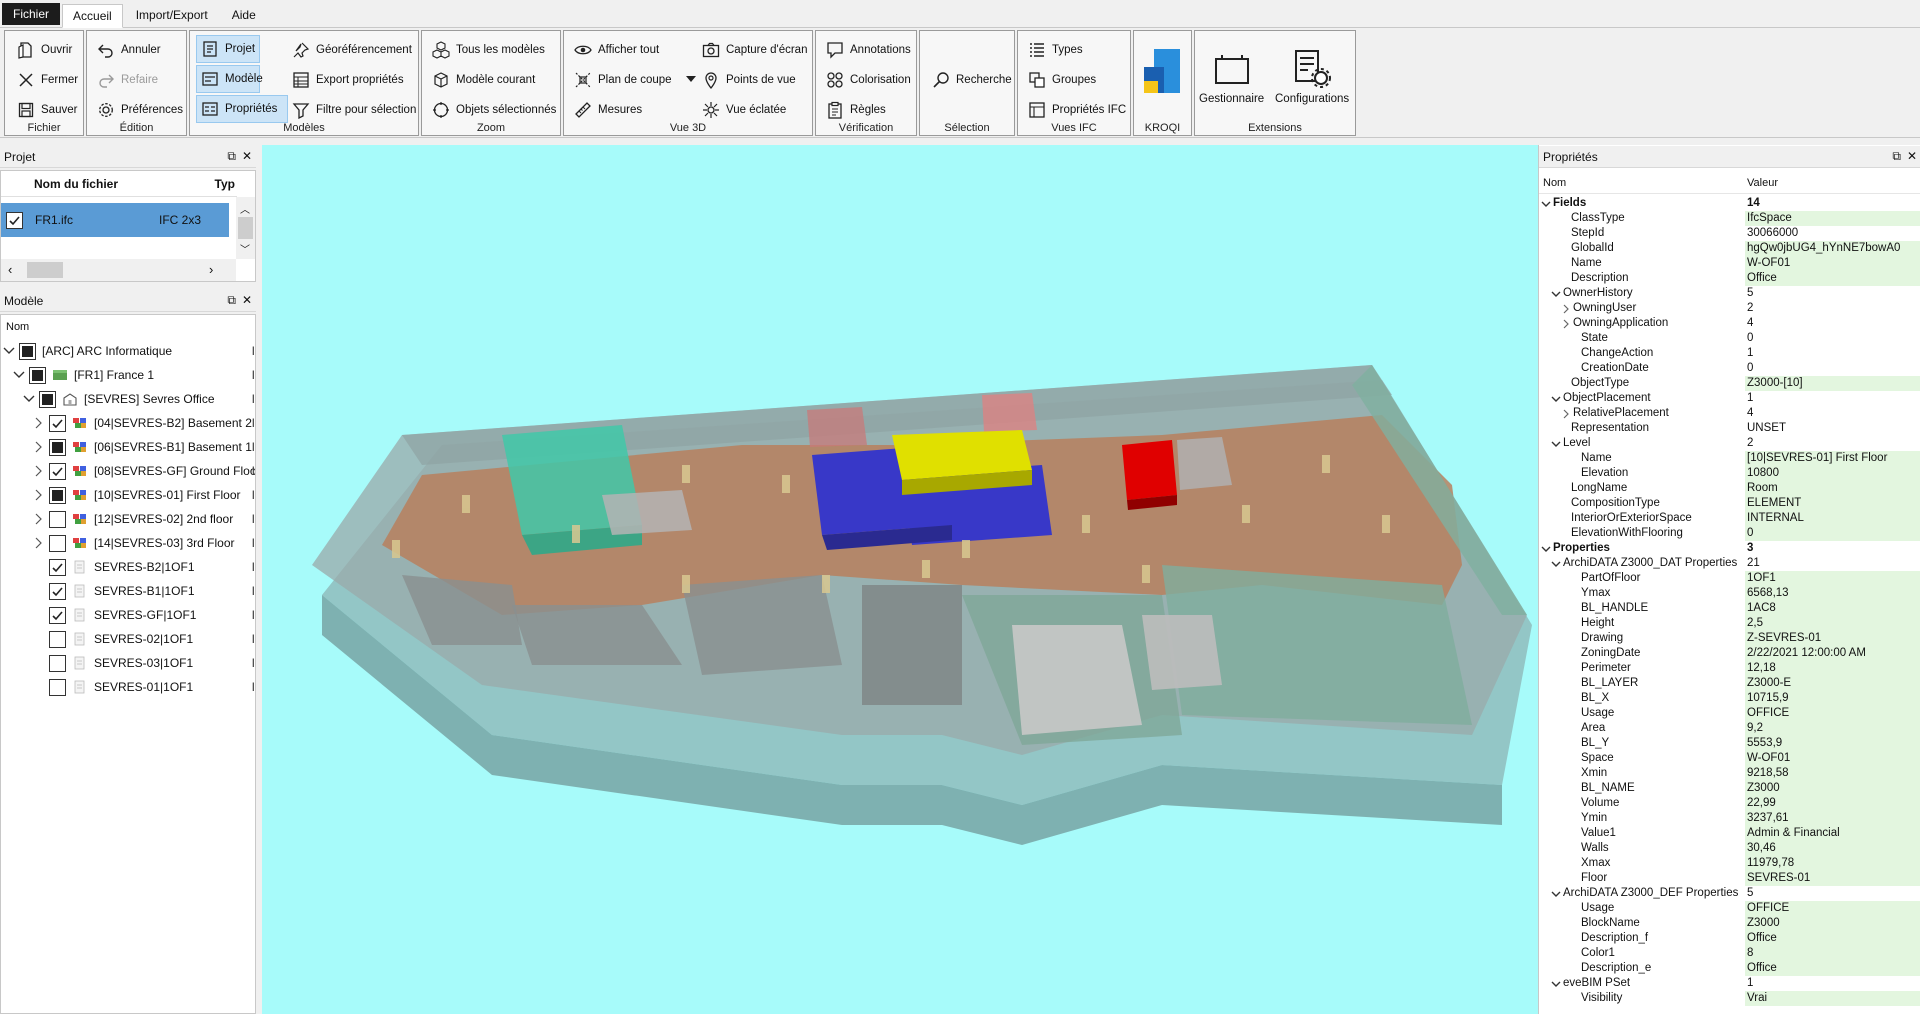 The height and width of the screenshot is (1014, 1920). I want to click on colorization-button: Colorisation, so click(868, 80).